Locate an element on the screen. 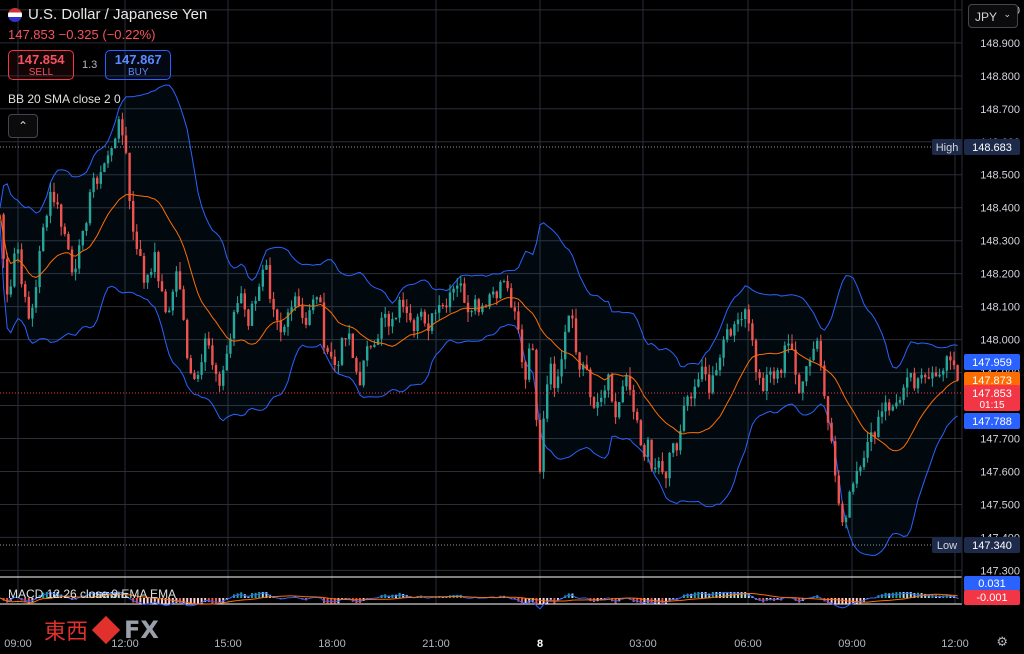  chevron-down-icon: ⌄ is located at coordinates (1007, 14).